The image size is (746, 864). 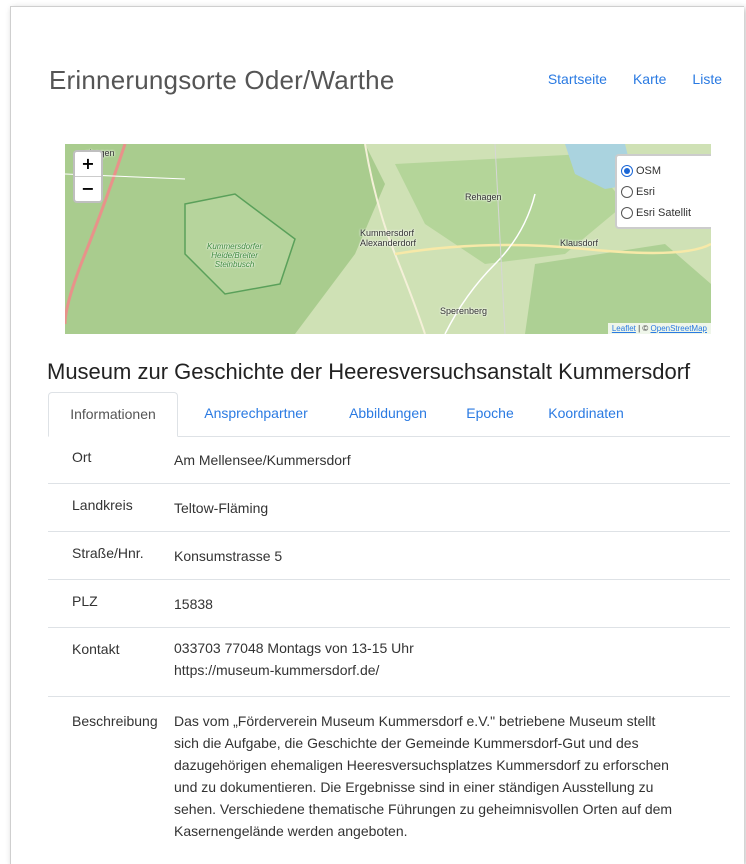 What do you see at coordinates (193, 604) in the screenshot?
I see `plz-value: 15838` at bounding box center [193, 604].